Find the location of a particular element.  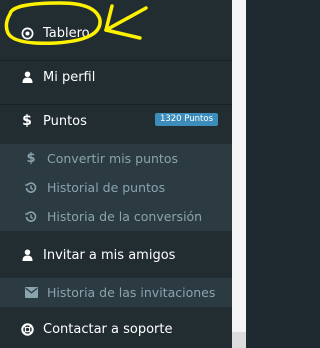

sidebar-item-invite: Invitar a mis amigos is located at coordinates (116, 255).